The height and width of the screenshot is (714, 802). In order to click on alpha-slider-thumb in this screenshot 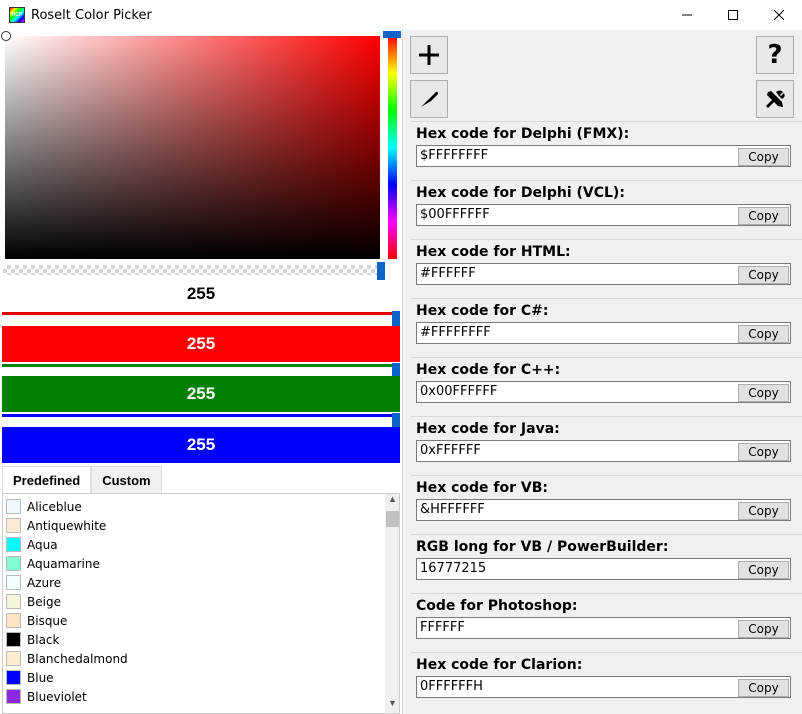, I will do `click(381, 271)`.